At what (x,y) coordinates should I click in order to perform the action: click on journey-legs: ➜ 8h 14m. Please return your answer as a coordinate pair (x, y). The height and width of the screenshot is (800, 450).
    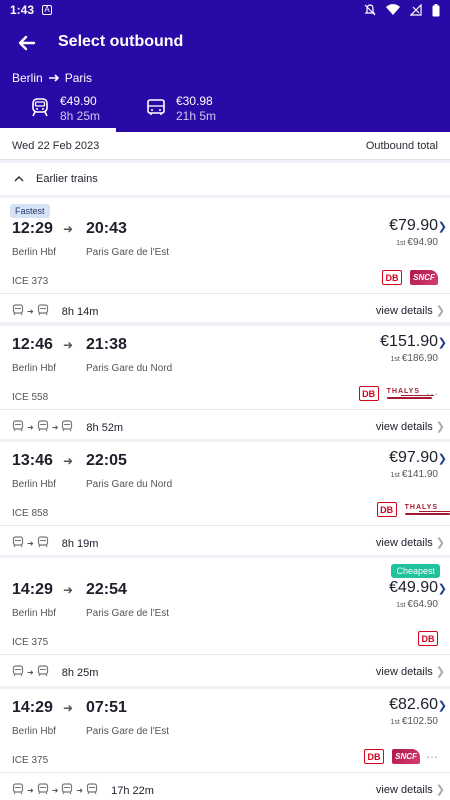
    Looking at the image, I should click on (55, 311).